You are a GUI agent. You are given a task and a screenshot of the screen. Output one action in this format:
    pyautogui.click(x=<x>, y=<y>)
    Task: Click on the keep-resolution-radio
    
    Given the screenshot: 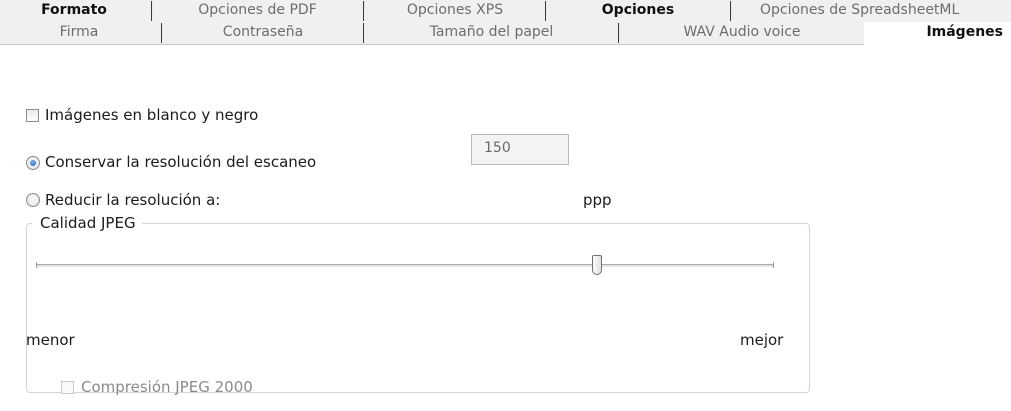 What is the action you would take?
    pyautogui.click(x=33, y=163)
    